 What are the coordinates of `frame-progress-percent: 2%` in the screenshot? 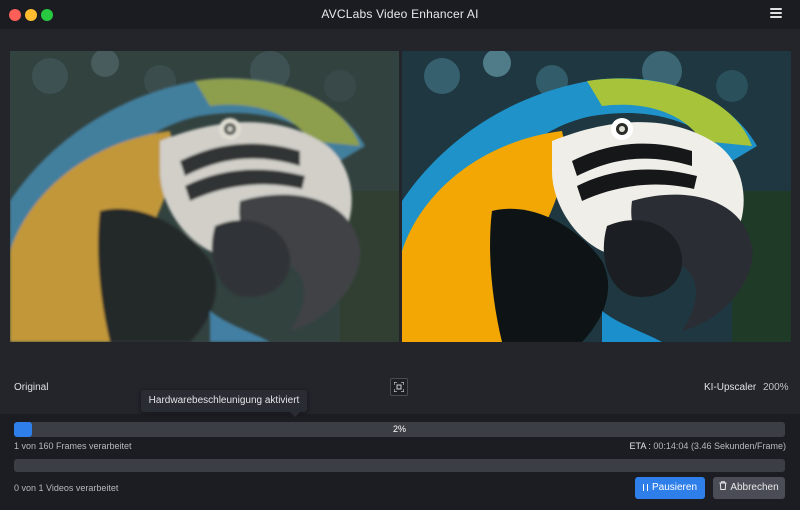 It's located at (399, 429).